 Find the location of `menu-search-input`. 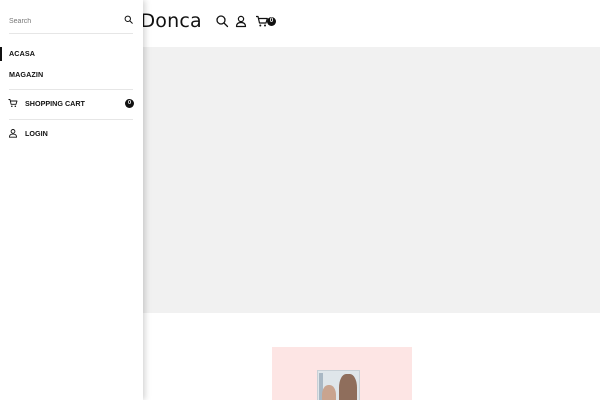

menu-search-input is located at coordinates (63, 21).